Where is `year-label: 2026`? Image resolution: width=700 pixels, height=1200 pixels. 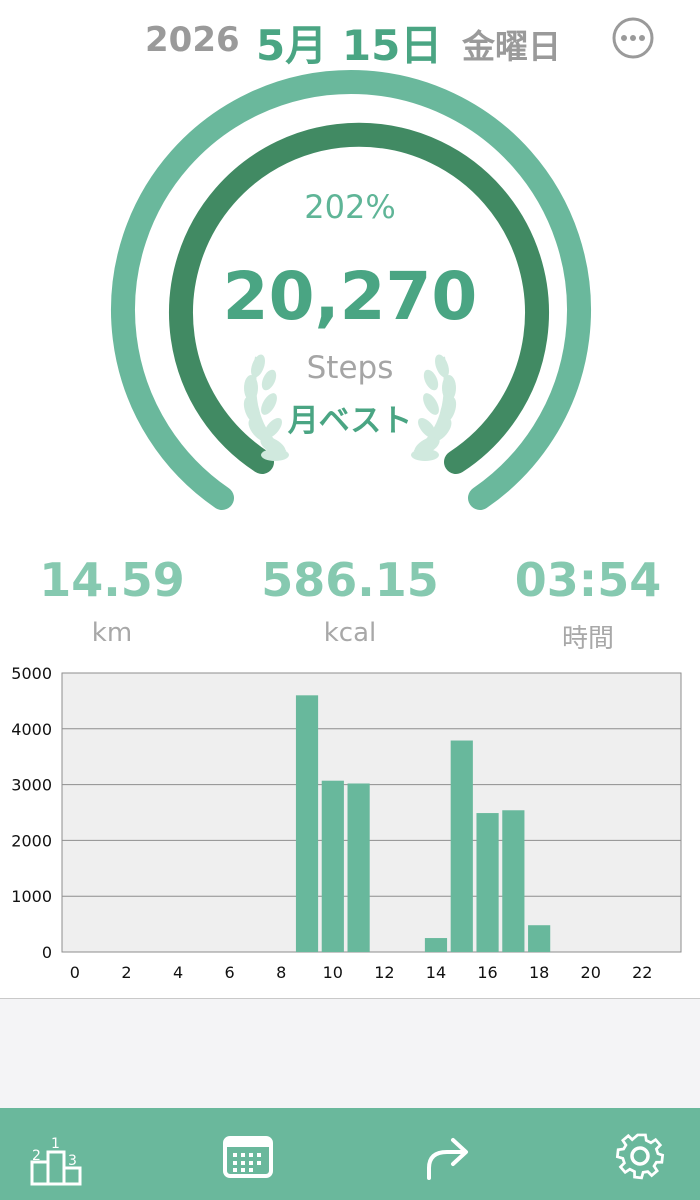
year-label: 2026 is located at coordinates (192, 40).